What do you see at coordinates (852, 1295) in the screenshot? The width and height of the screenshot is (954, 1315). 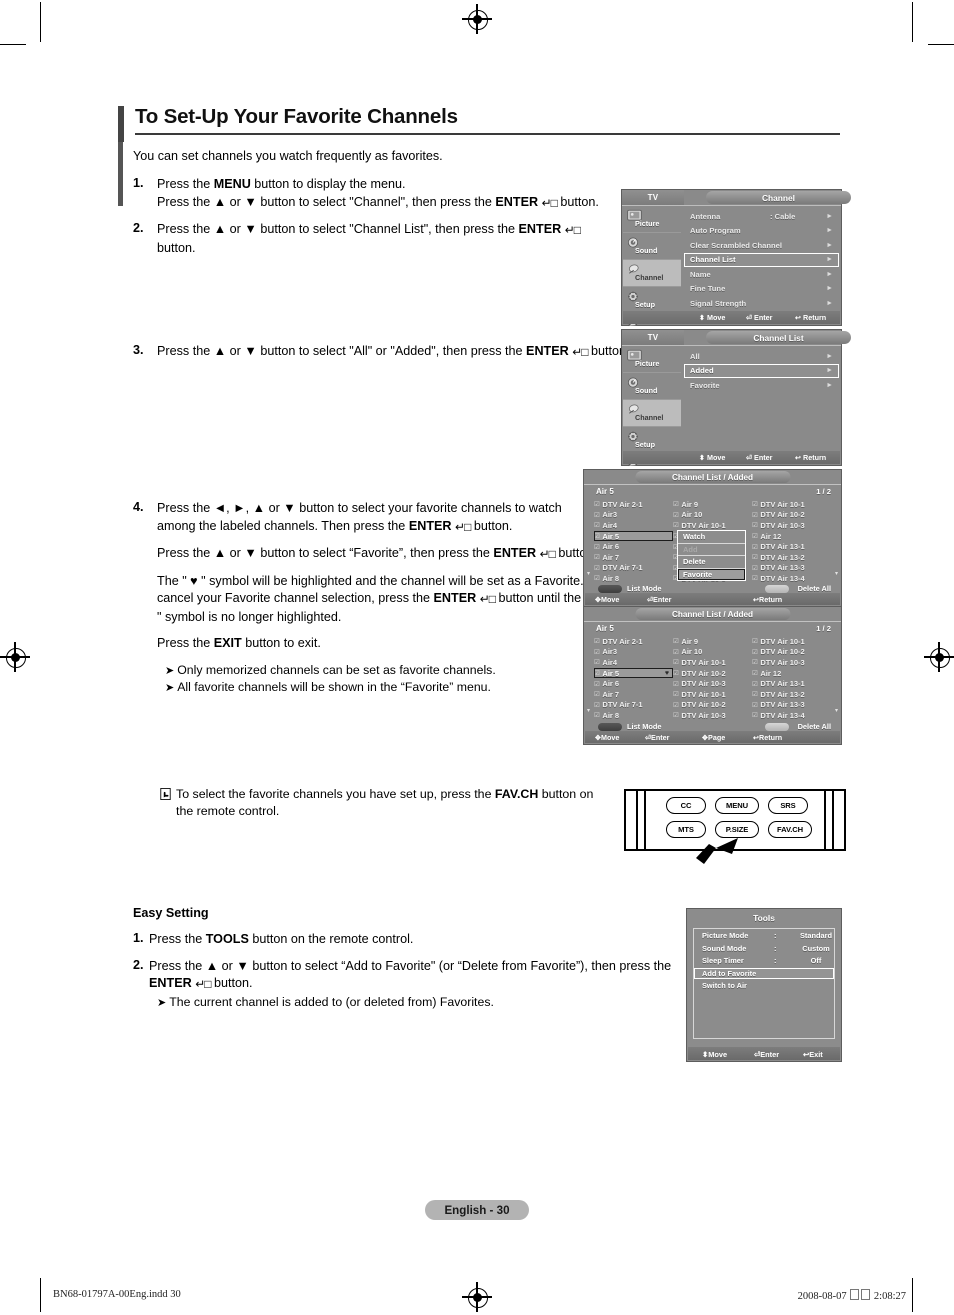 I see `print-date-info: 2008-08-07 2:08:27` at bounding box center [852, 1295].